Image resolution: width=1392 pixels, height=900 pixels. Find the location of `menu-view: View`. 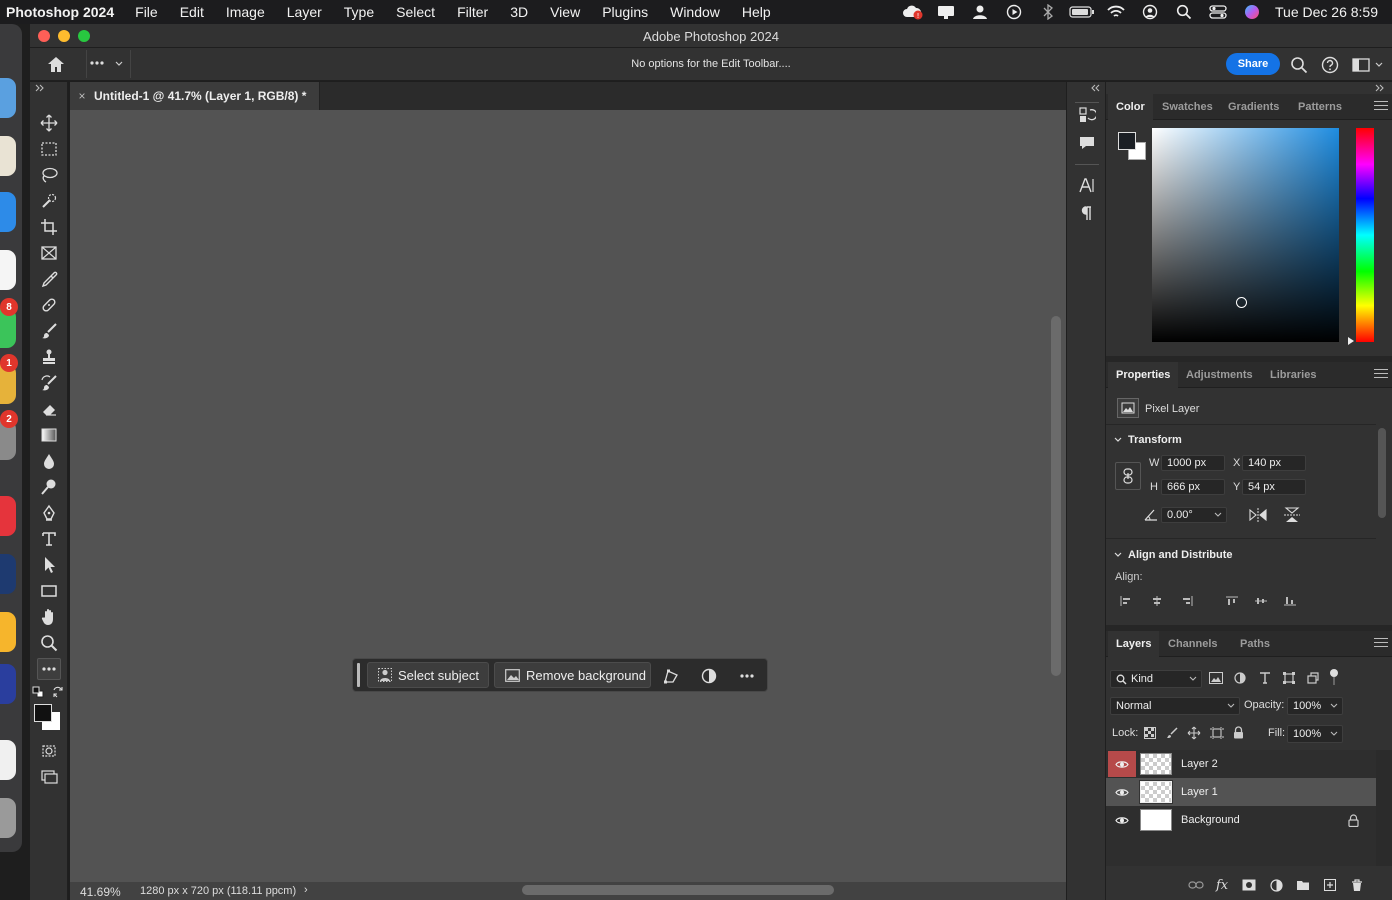

menu-view: View is located at coordinates (565, 12).